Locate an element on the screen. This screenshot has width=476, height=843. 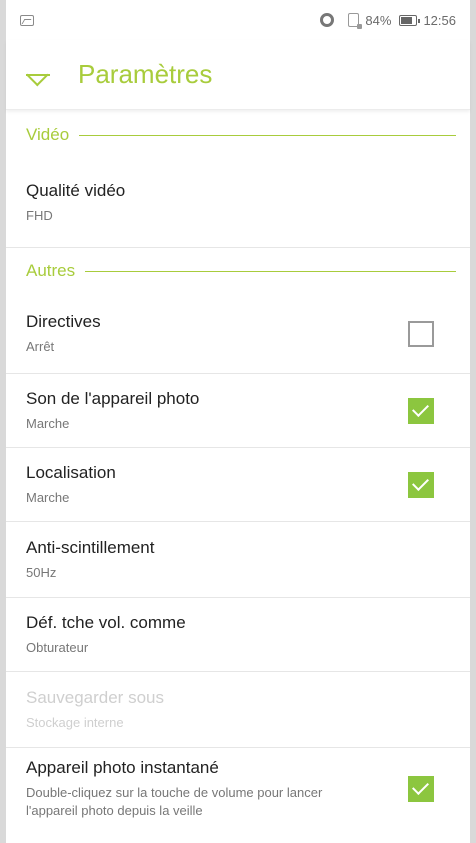
setting-title: Son de l'appareil photo is located at coordinates (113, 398).